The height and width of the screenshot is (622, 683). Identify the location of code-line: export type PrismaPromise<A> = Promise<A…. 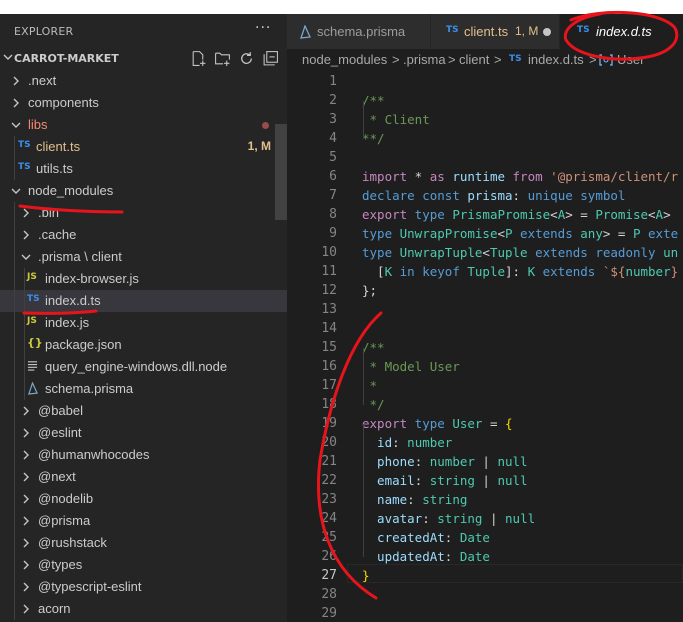
(516, 214).